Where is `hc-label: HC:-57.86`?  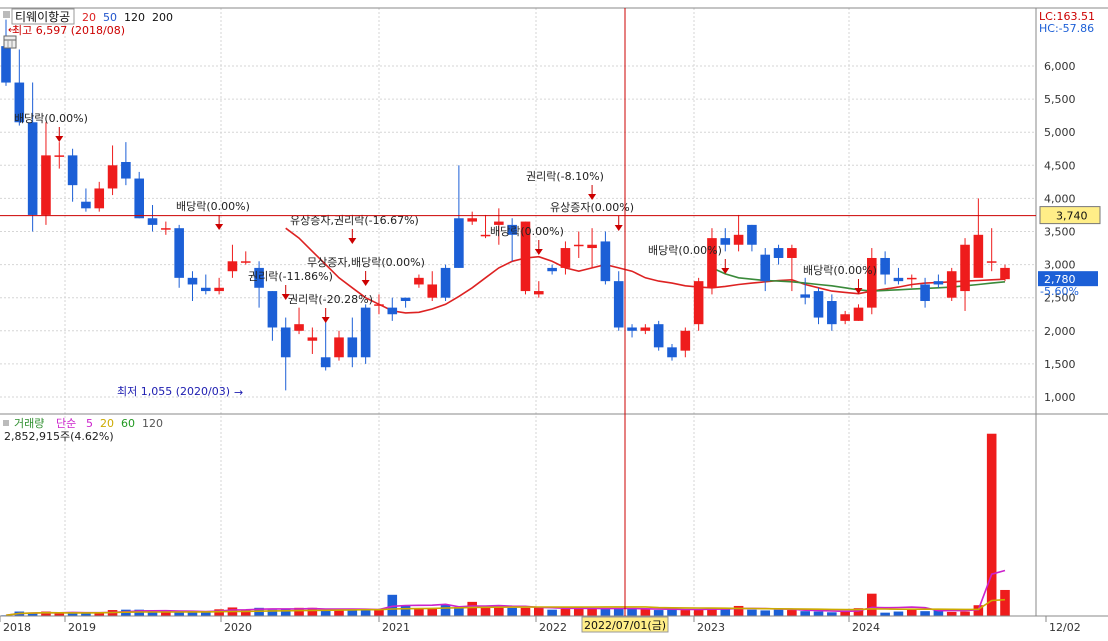
hc-label: HC:-57.86 is located at coordinates (1066, 28).